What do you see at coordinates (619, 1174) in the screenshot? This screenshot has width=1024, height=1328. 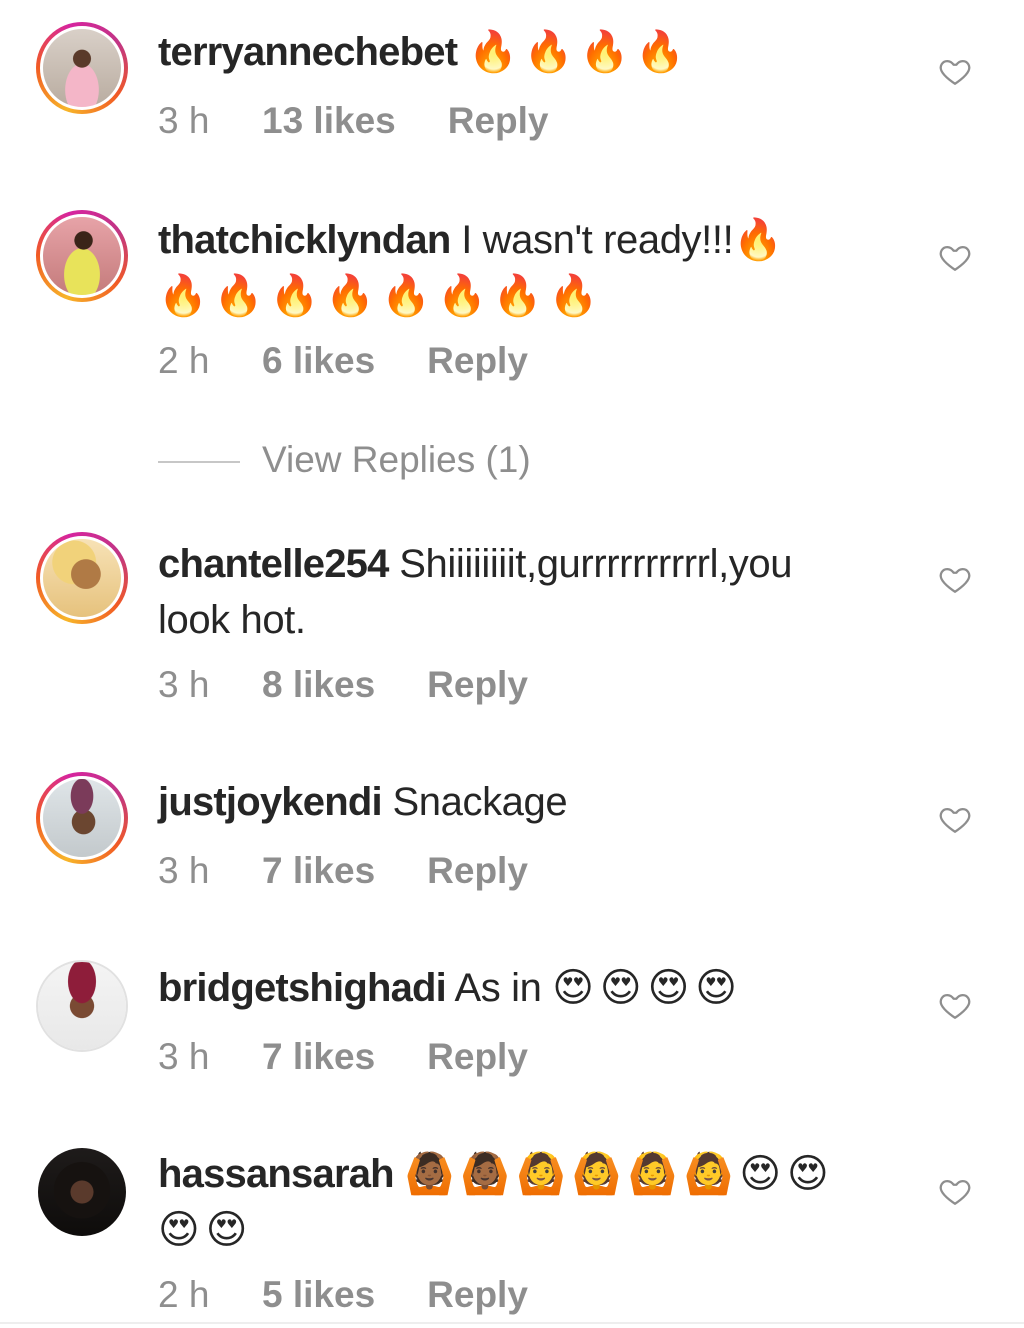 I see `comment-emojis: 🙆🏾🙆🏾🙆🙆🙆🙆😍😍` at bounding box center [619, 1174].